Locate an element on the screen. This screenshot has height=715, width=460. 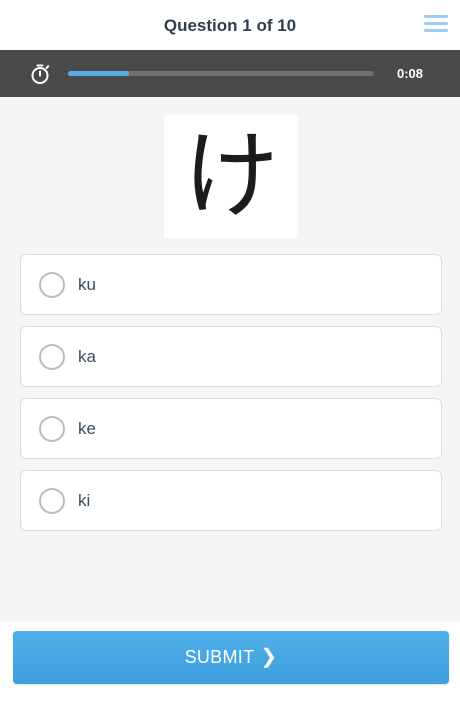
page-title: Question 1 of 10 is located at coordinates (230, 25).